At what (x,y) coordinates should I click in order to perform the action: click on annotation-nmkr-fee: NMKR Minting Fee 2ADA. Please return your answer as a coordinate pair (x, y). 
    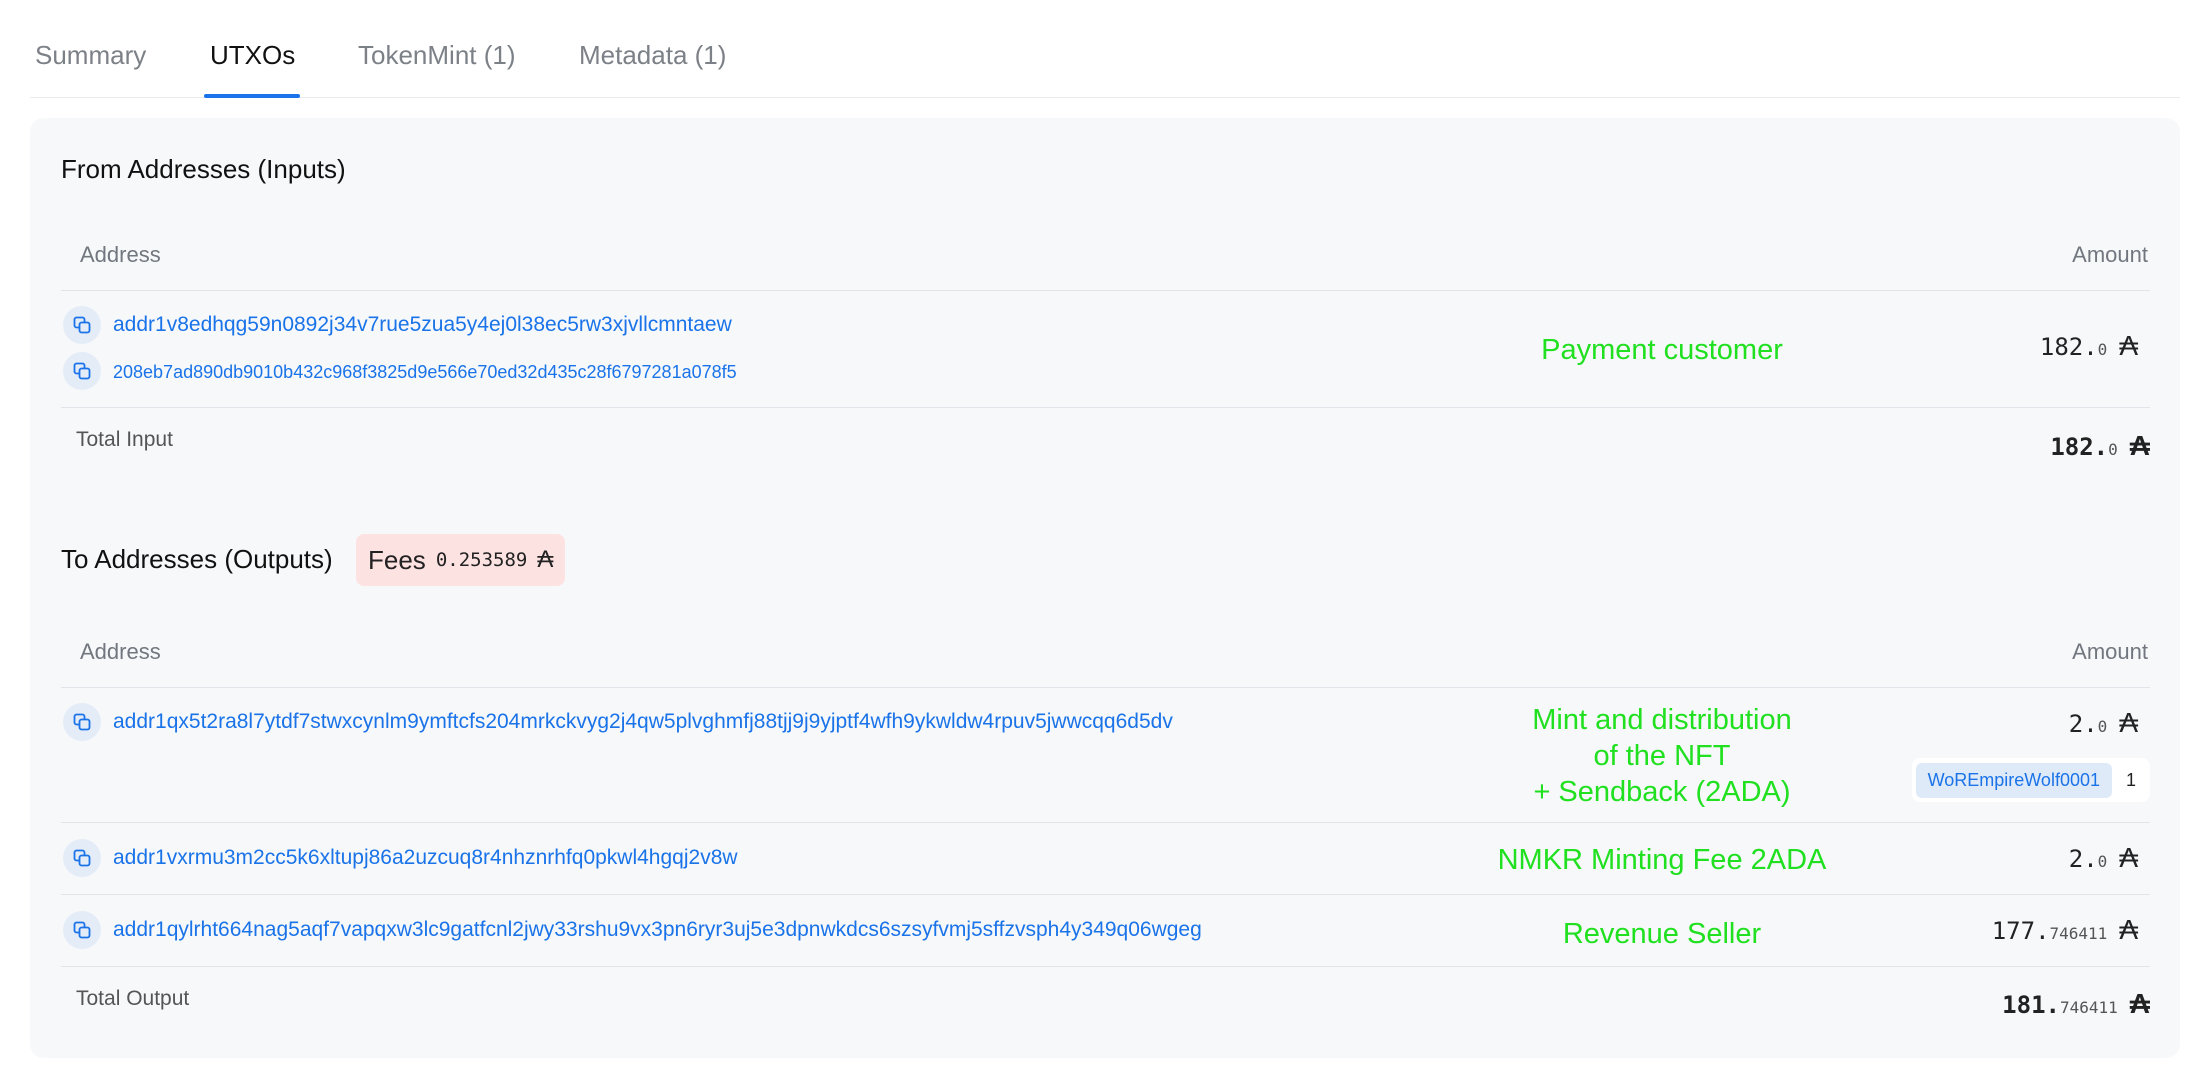
    Looking at the image, I should click on (1662, 860).